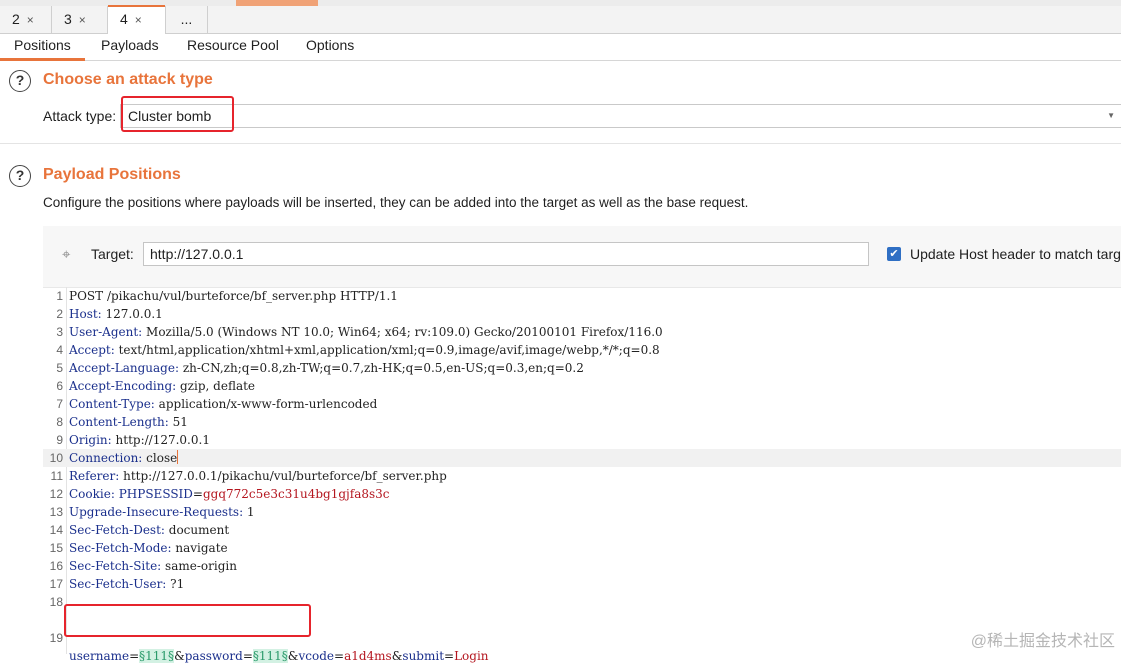 The image size is (1121, 665). I want to click on header-name: Connection:, so click(106, 458).